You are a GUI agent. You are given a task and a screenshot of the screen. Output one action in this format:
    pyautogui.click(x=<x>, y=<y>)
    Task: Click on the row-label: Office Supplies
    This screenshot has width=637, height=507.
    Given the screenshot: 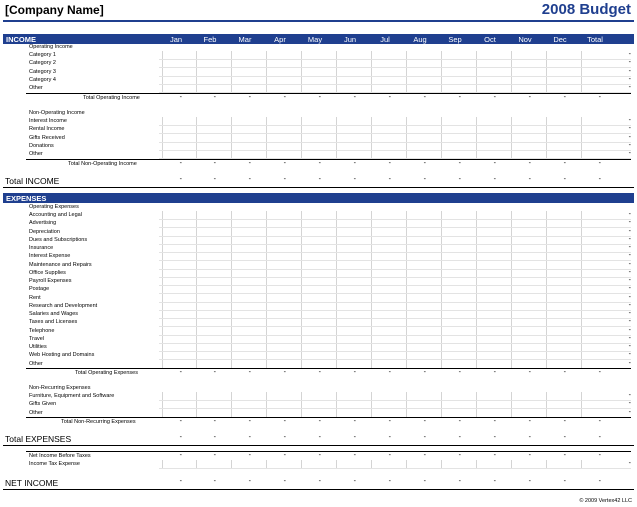 What is the action you would take?
    pyautogui.click(x=47, y=273)
    